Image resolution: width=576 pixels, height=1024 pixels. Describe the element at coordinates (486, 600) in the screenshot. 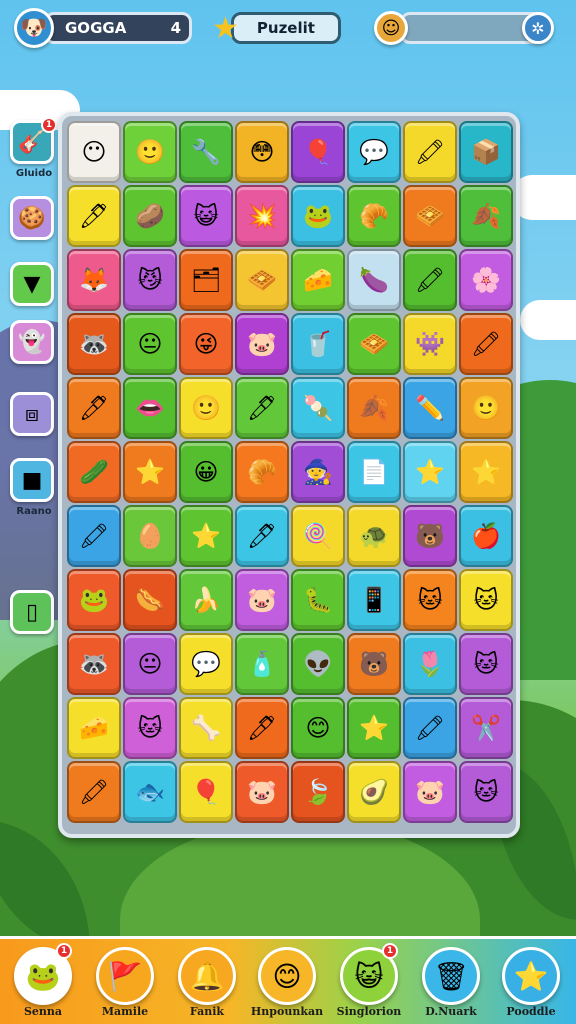

I see `tile-r7-c7: 🐱` at that location.